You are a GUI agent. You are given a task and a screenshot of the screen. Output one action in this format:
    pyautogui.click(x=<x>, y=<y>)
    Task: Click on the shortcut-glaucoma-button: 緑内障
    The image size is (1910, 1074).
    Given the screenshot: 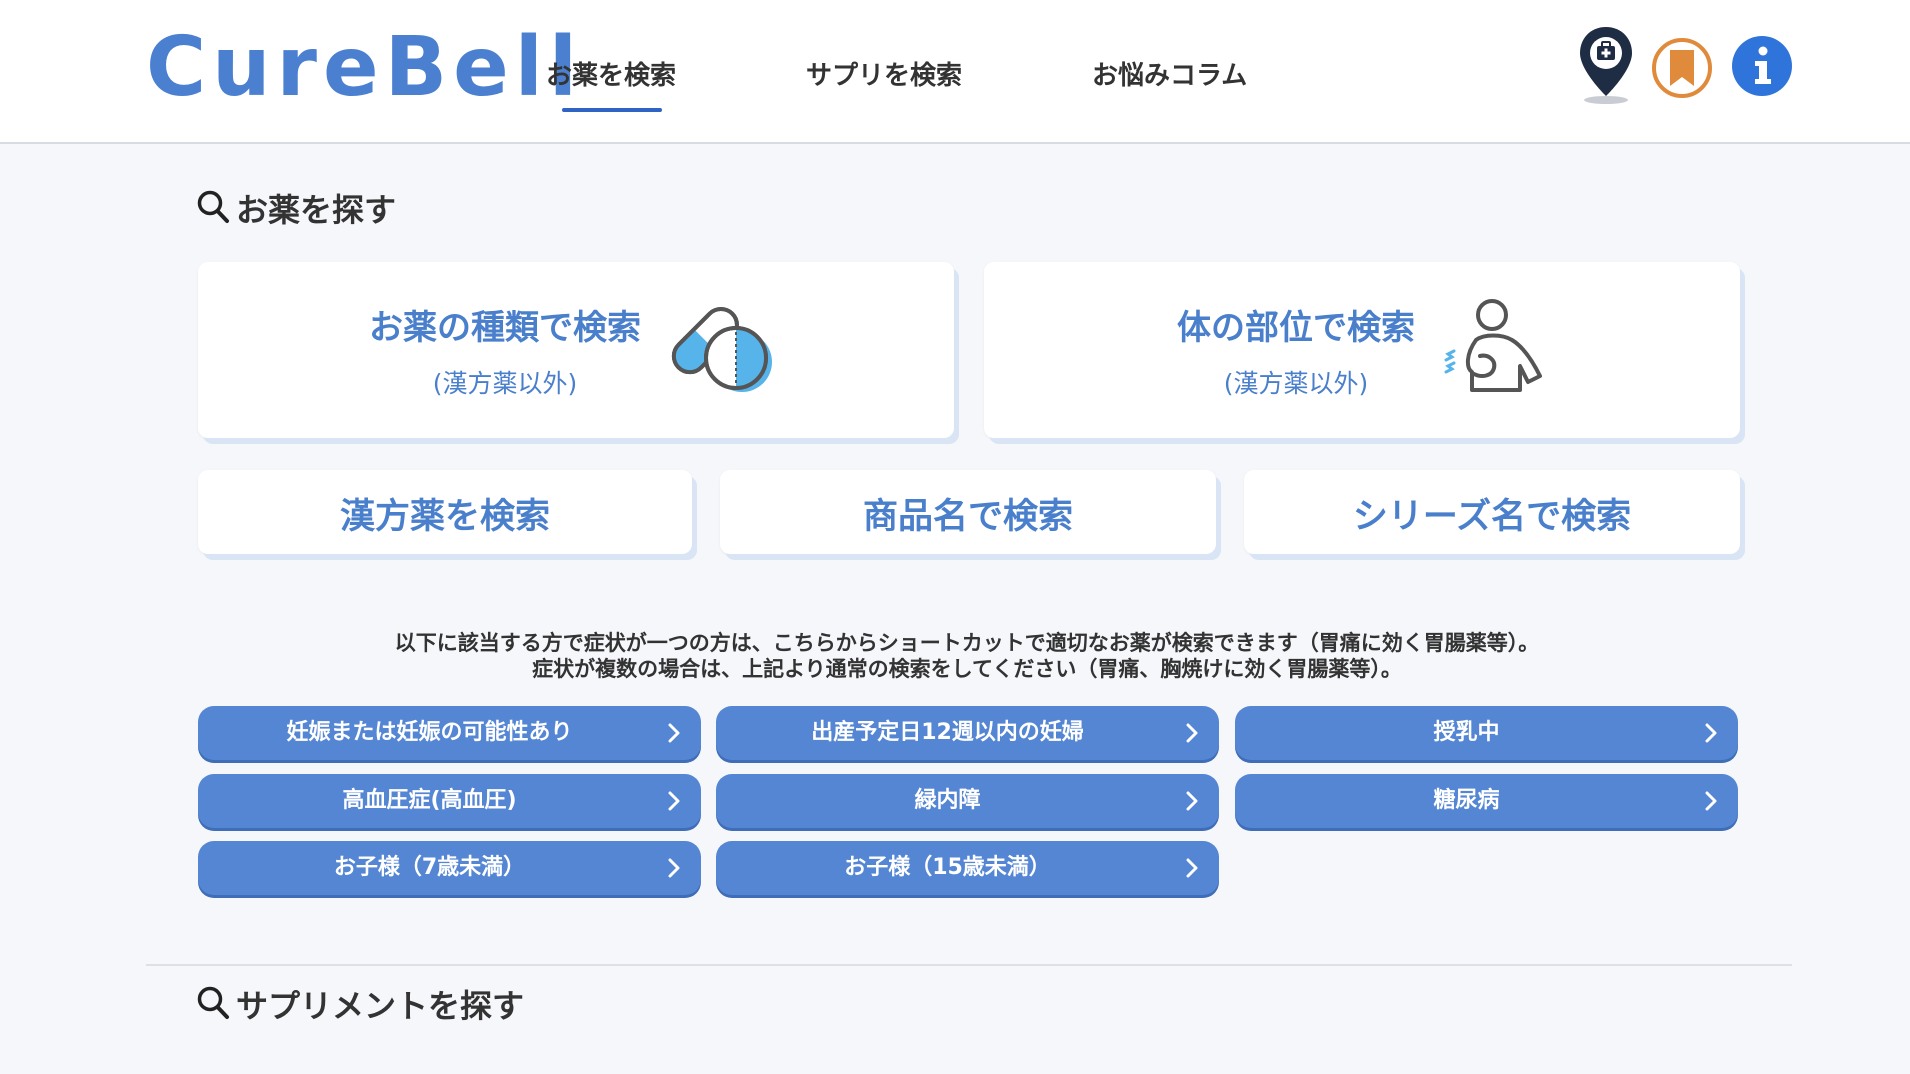 What is the action you would take?
    pyautogui.click(x=967, y=801)
    